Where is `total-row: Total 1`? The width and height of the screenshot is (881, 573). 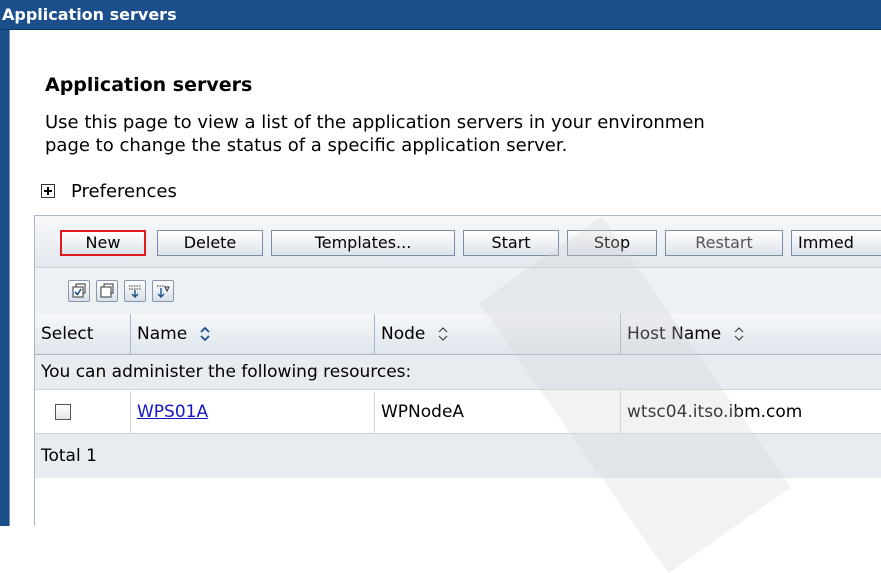 total-row: Total 1 is located at coordinates (458, 456).